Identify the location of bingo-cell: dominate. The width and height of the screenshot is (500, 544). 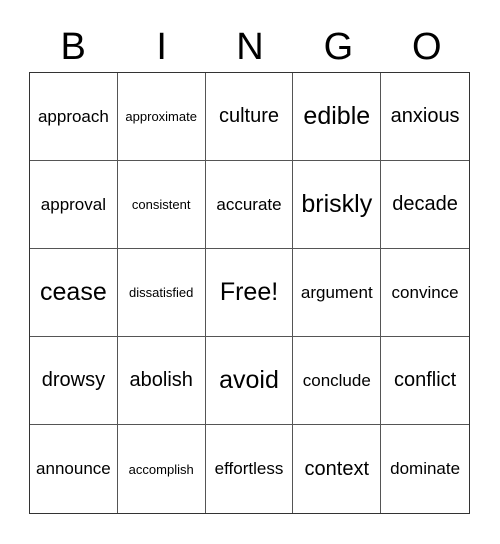
(425, 469).